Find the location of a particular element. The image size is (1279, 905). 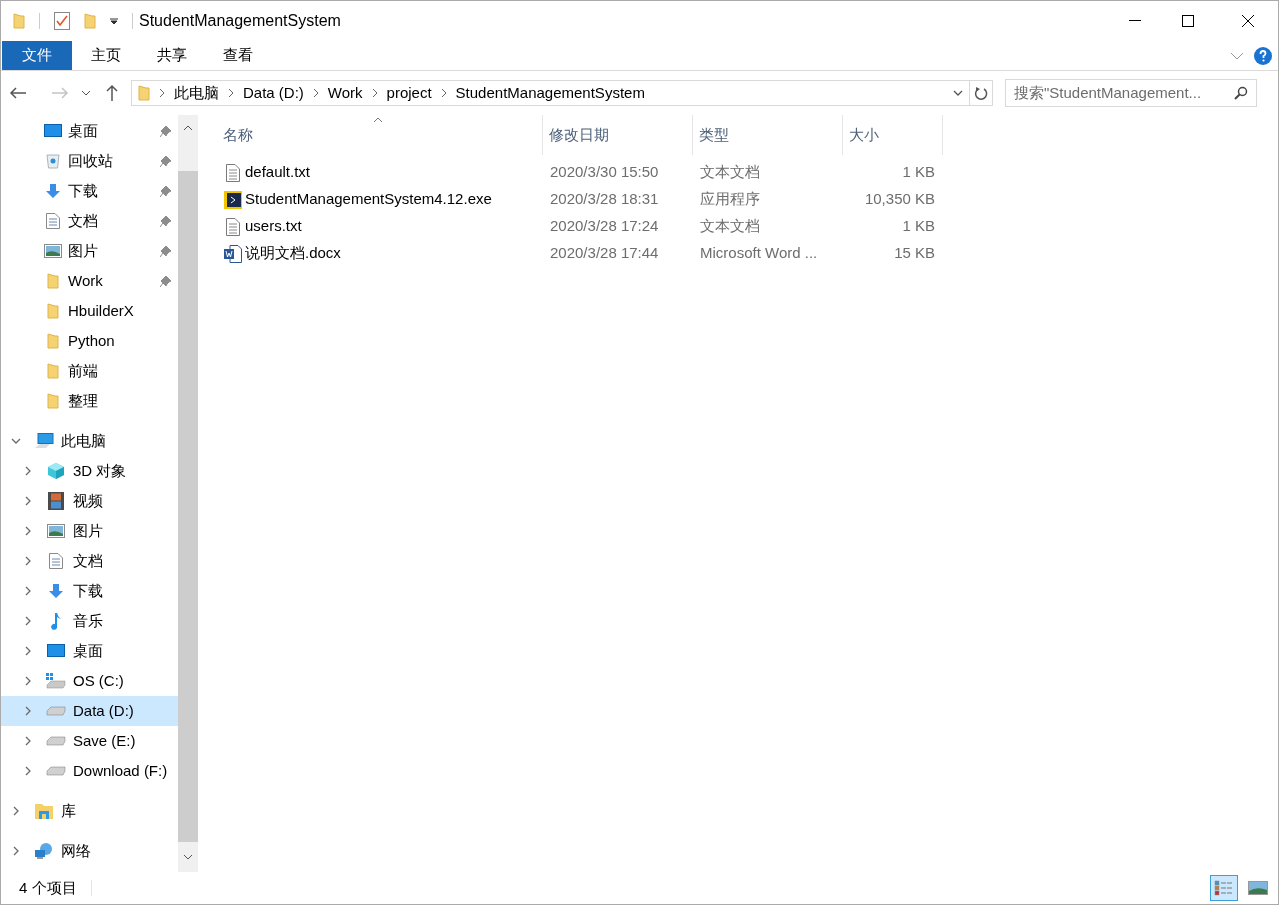

modified-date: 2020/3/28 17:24 is located at coordinates (604, 226).